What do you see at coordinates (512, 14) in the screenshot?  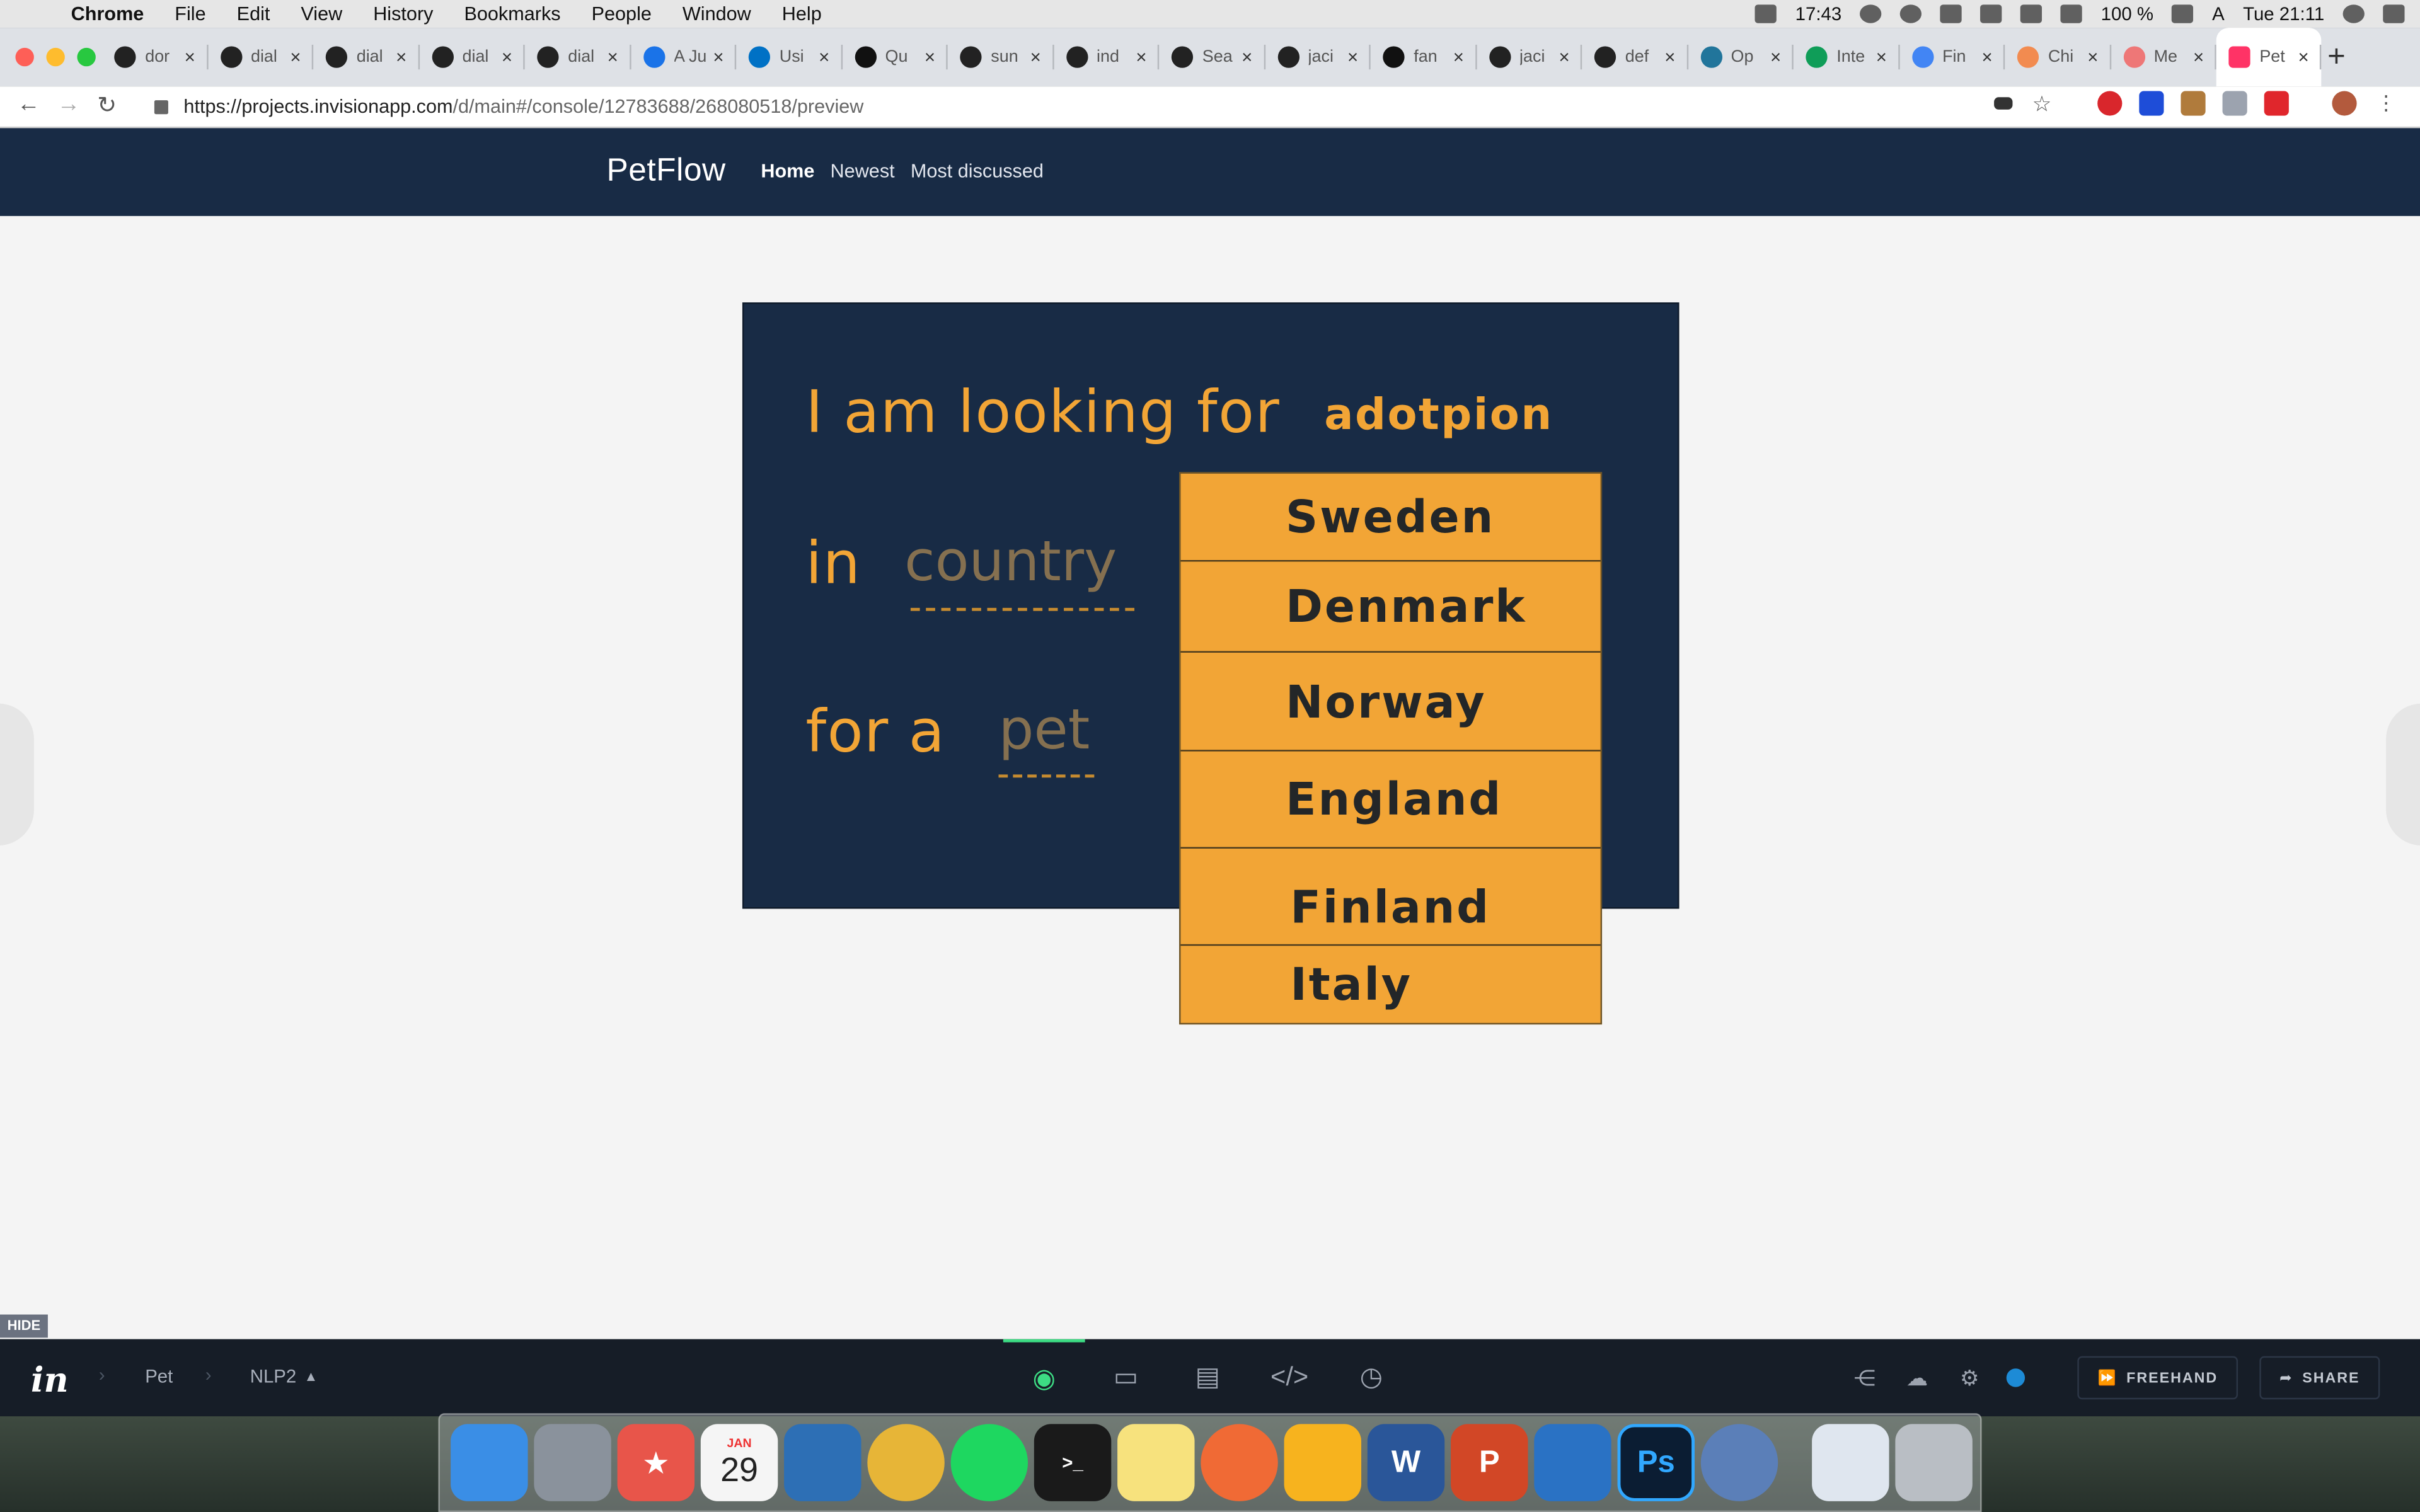 I see `menu-bookmarks: Bookmarks` at bounding box center [512, 14].